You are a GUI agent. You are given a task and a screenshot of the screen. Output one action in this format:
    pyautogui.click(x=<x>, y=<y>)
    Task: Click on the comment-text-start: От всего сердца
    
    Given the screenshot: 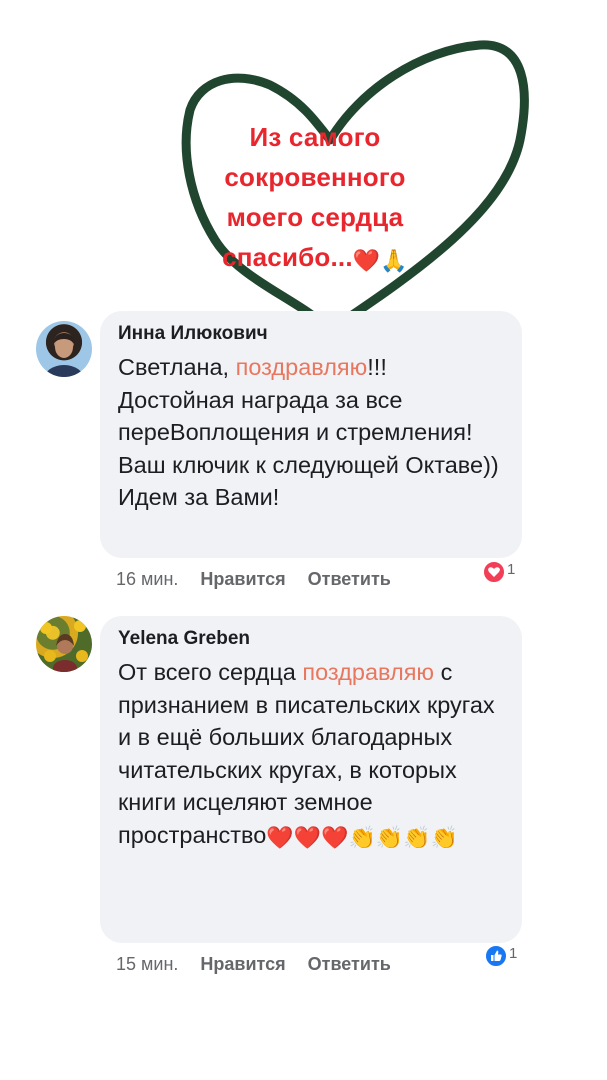 What is the action you would take?
    pyautogui.click(x=210, y=672)
    